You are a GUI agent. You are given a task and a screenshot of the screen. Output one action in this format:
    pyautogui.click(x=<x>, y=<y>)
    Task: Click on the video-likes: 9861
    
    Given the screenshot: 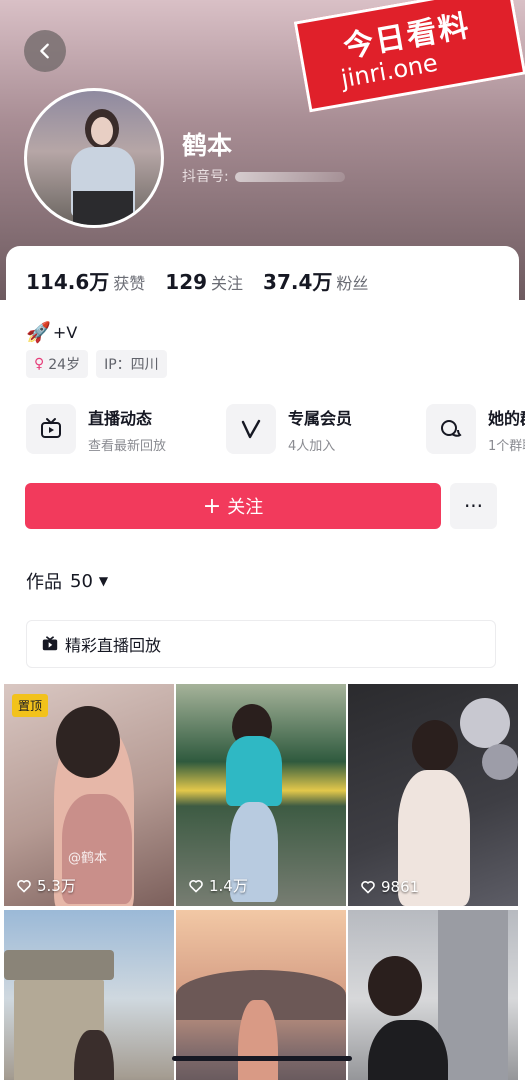 What is the action you would take?
    pyautogui.click(x=389, y=887)
    